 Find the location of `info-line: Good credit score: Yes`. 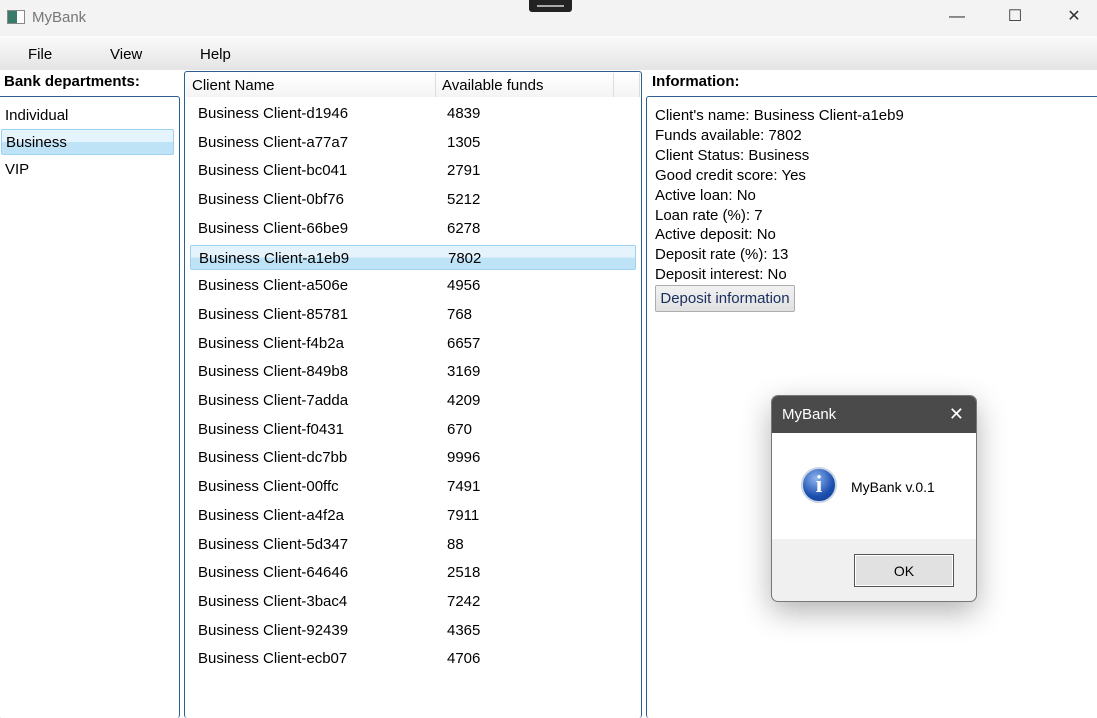

info-line: Good credit score: Yes is located at coordinates (730, 175).